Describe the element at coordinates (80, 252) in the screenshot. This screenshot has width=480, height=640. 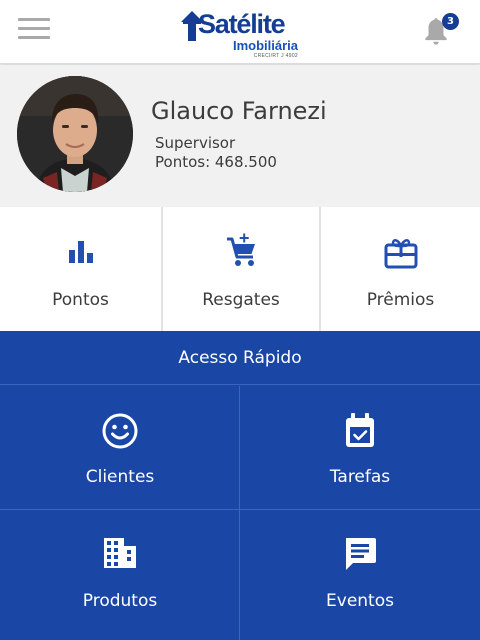
I see `bar-chart-icon` at that location.